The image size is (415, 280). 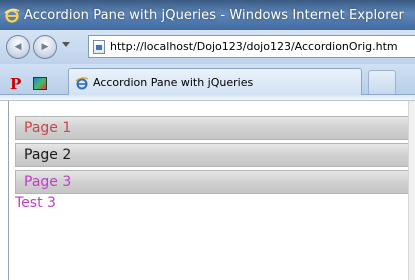 What do you see at coordinates (15, 84) in the screenshot?
I see `favorites-p-icon: P` at bounding box center [15, 84].